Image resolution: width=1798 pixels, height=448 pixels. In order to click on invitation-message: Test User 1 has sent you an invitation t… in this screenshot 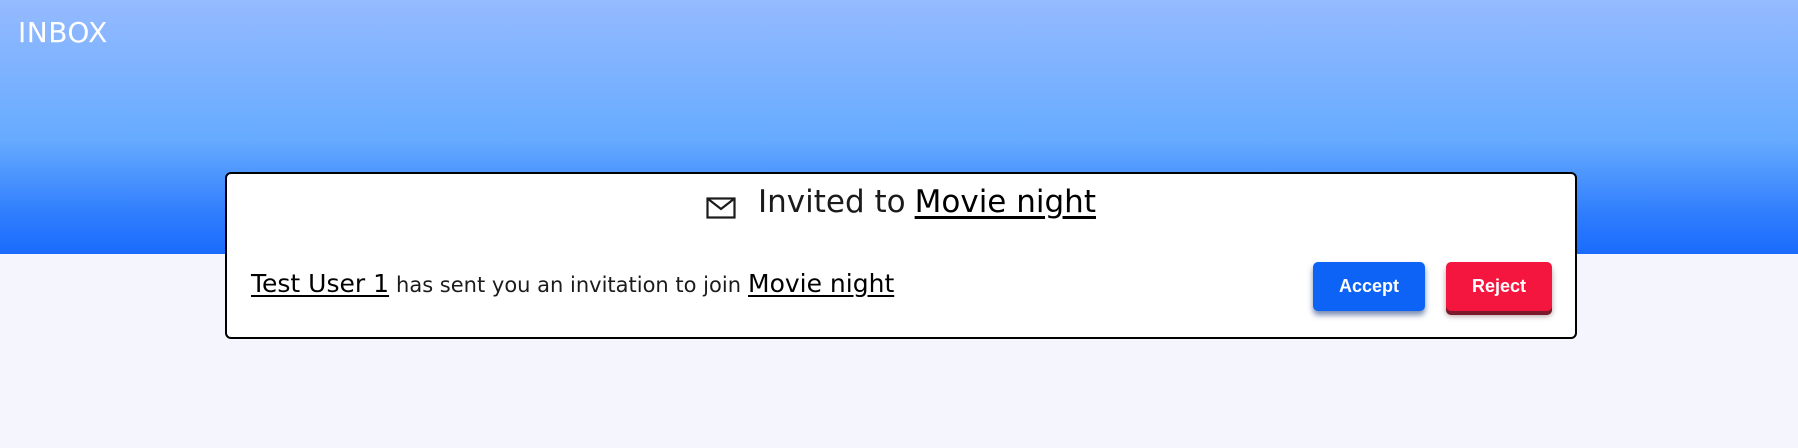, I will do `click(572, 283)`.